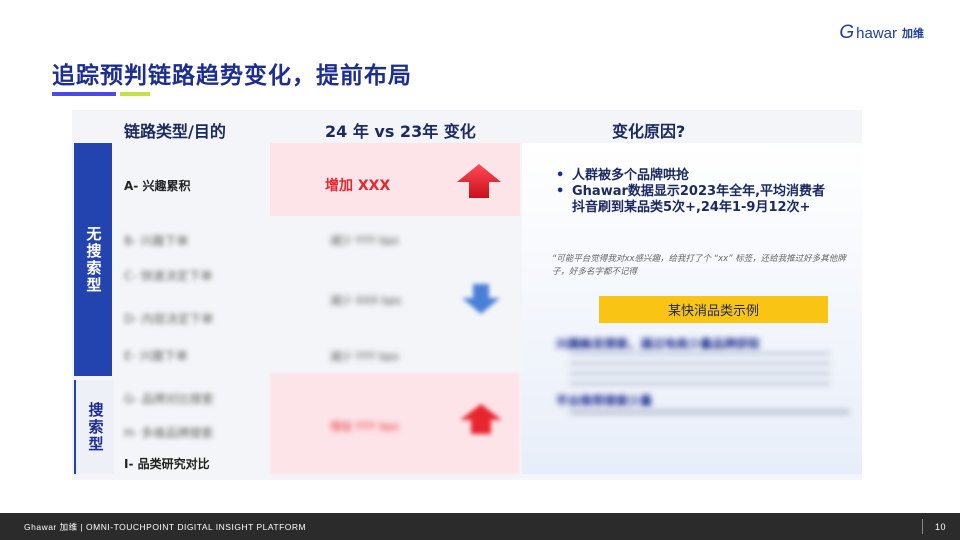 This screenshot has width=960, height=540. What do you see at coordinates (713, 309) in the screenshot?
I see `example-tag: 某快消品类示例` at bounding box center [713, 309].